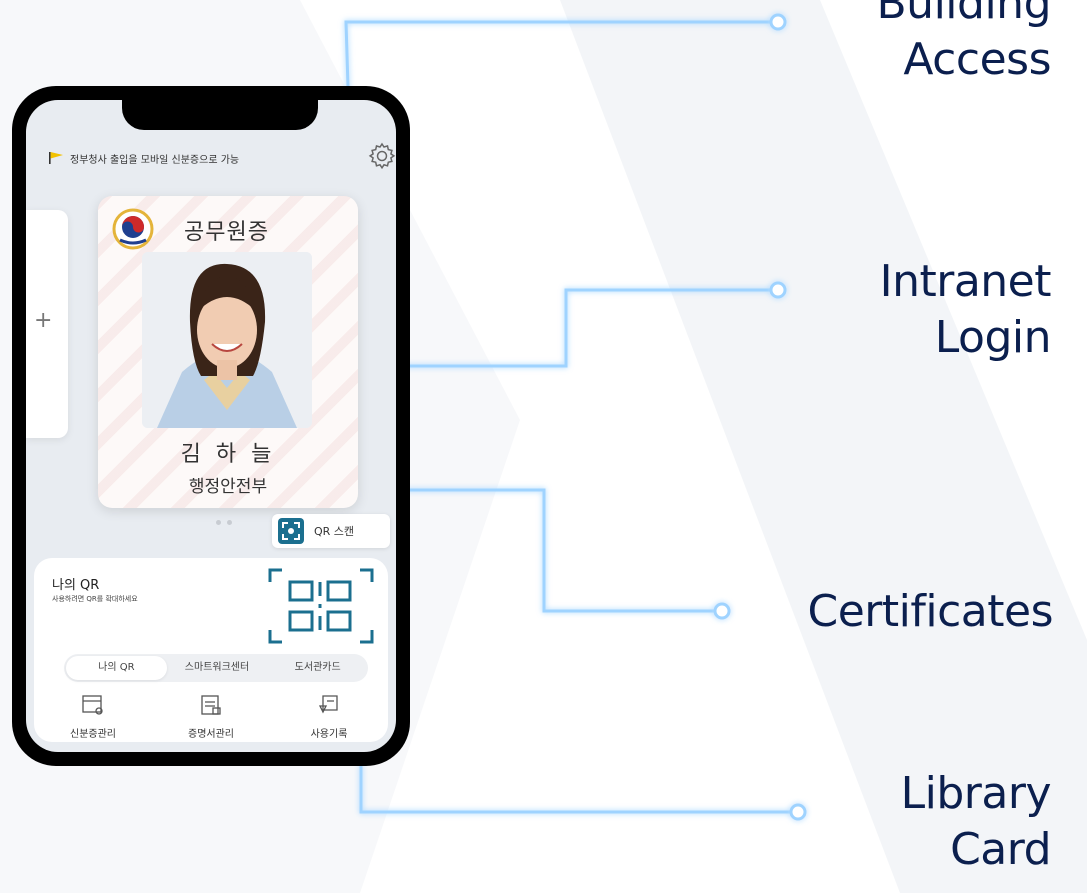 Image resolution: width=1087 pixels, height=893 pixels. What do you see at coordinates (93, 734) in the screenshot?
I see `menu-label: 신분증관리` at bounding box center [93, 734].